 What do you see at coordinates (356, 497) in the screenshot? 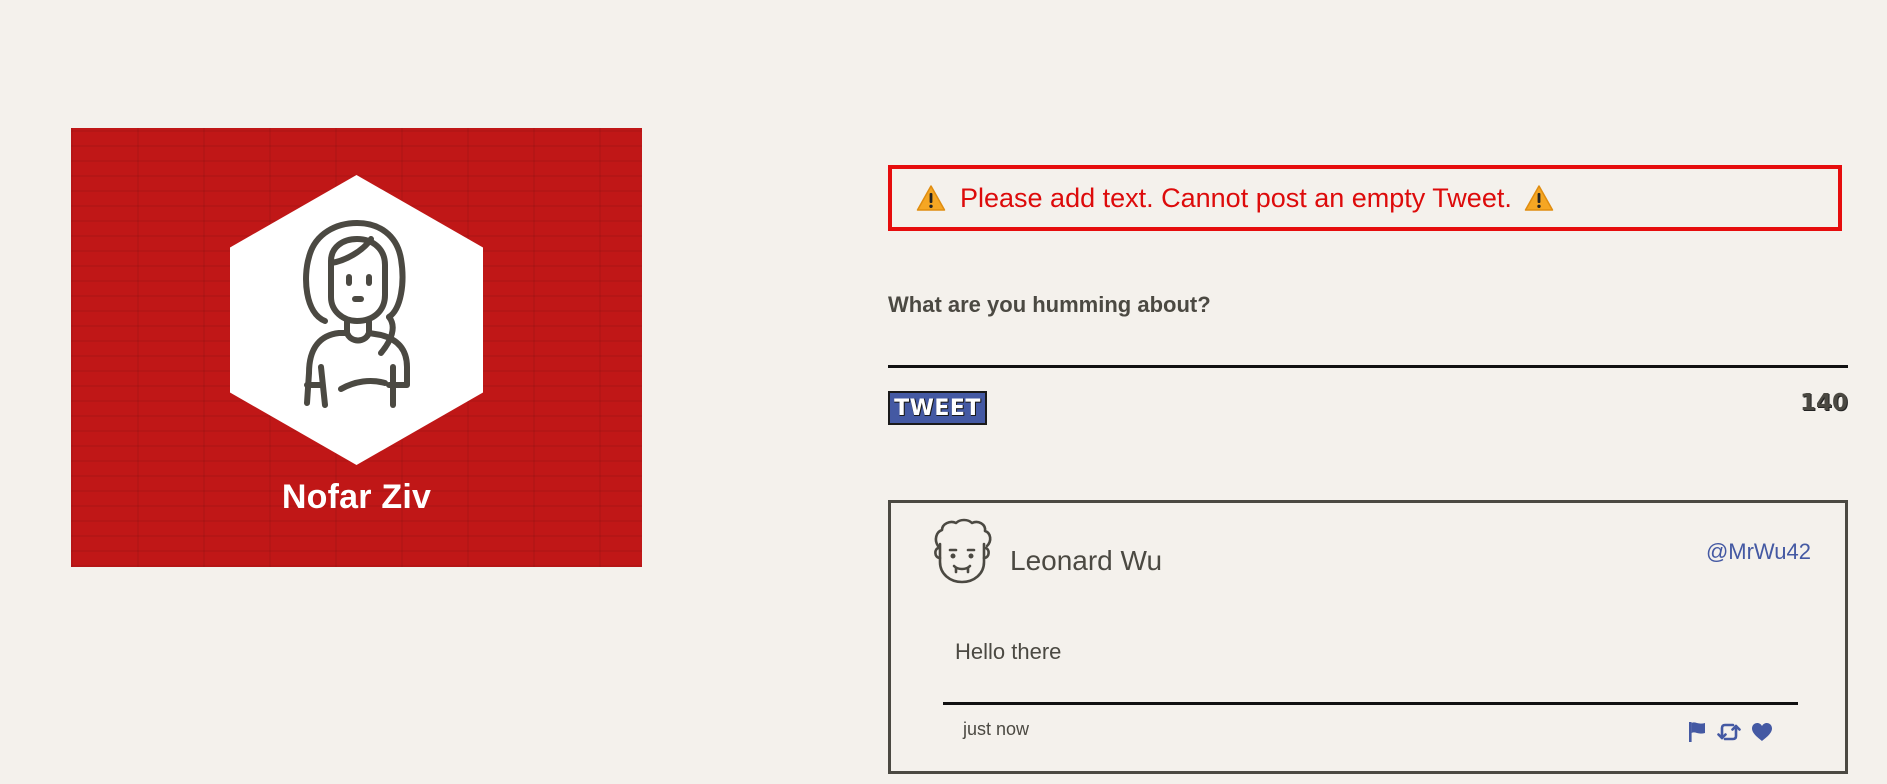
I see `profile-name: Nofar Ziv` at bounding box center [356, 497].